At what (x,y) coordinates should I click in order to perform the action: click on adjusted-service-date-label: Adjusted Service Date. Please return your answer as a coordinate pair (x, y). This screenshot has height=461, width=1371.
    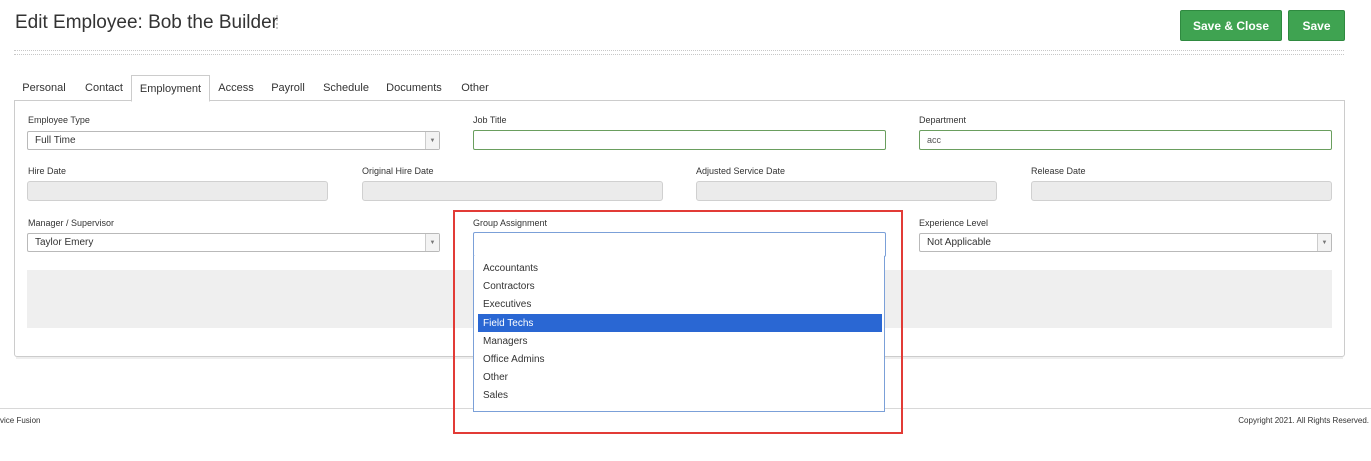
    Looking at the image, I should click on (741, 171).